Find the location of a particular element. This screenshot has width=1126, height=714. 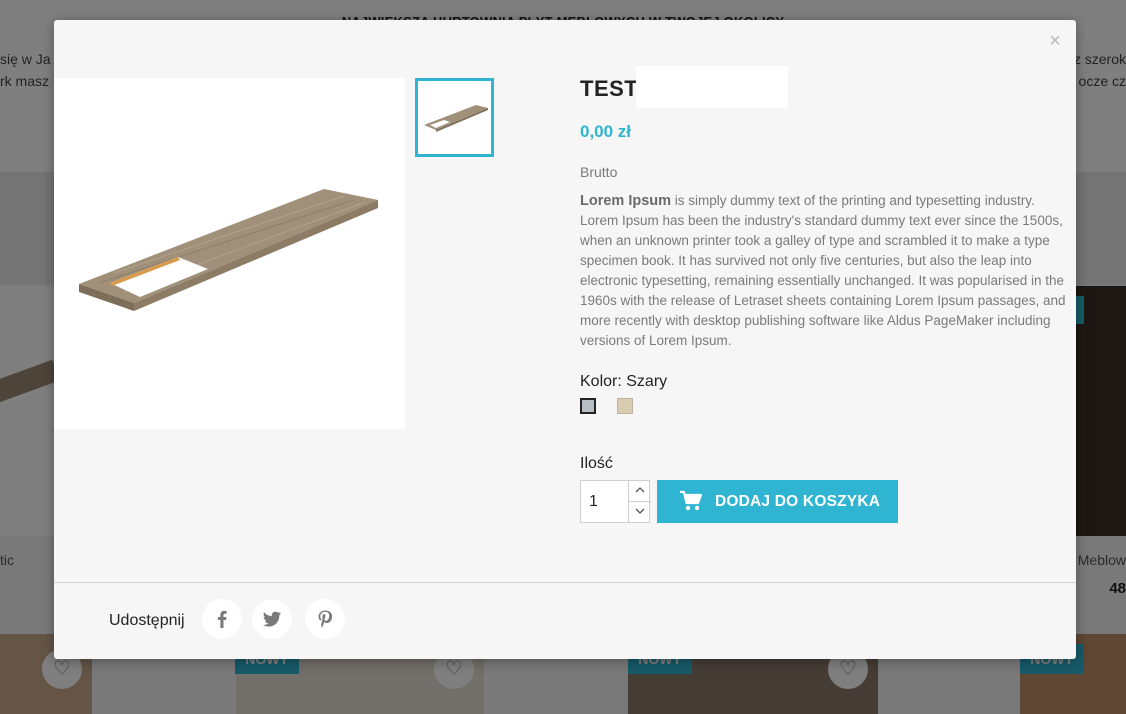

color-swatch-beige is located at coordinates (625, 406).